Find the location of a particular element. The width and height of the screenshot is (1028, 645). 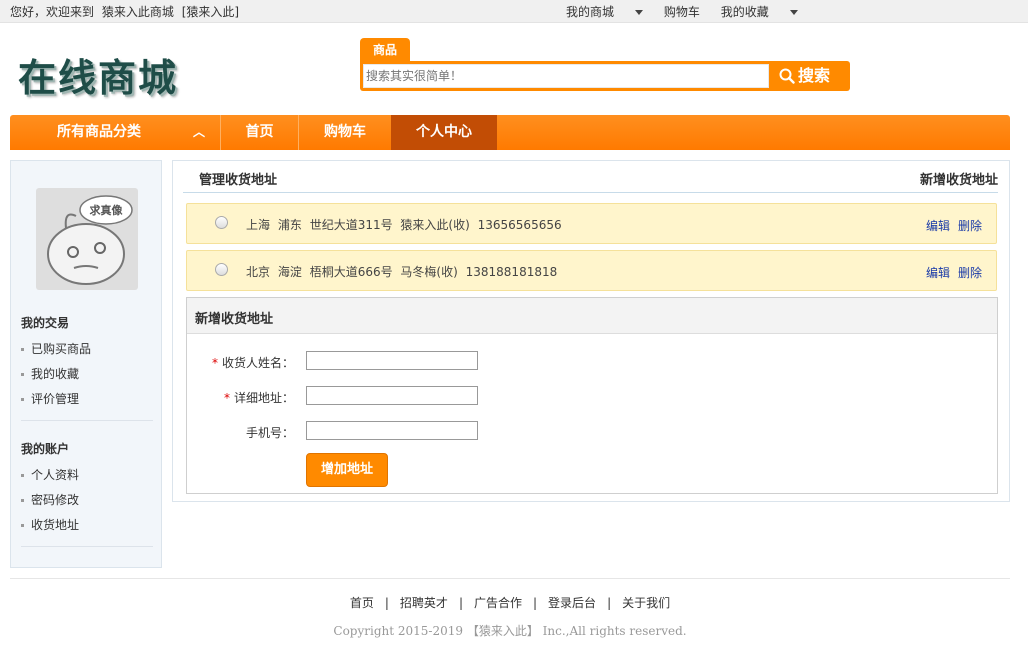

sidebar-item-purchased: 已购买商品 is located at coordinates (56, 348).